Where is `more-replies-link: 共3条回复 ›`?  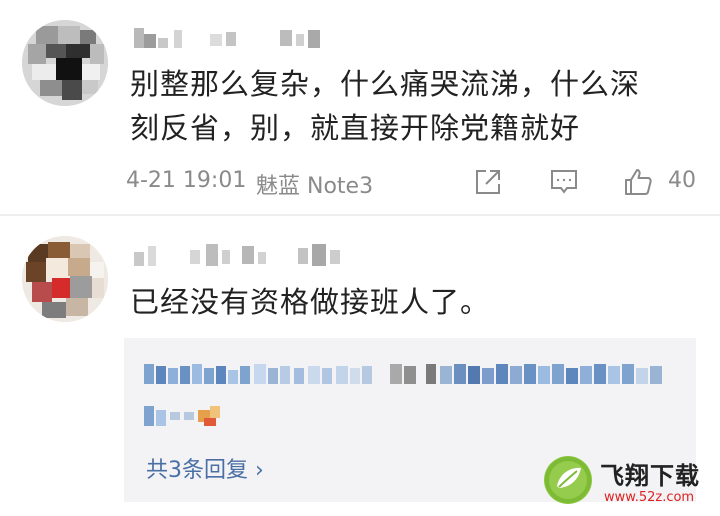 more-replies-link: 共3条回复 › is located at coordinates (205, 468).